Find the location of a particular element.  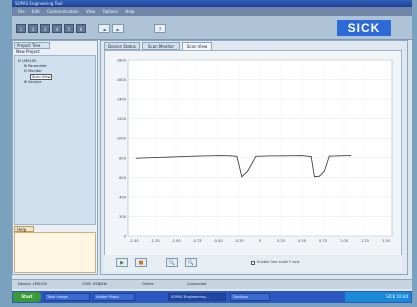

x-tick-label: 1.50 is located at coordinates (386, 241).